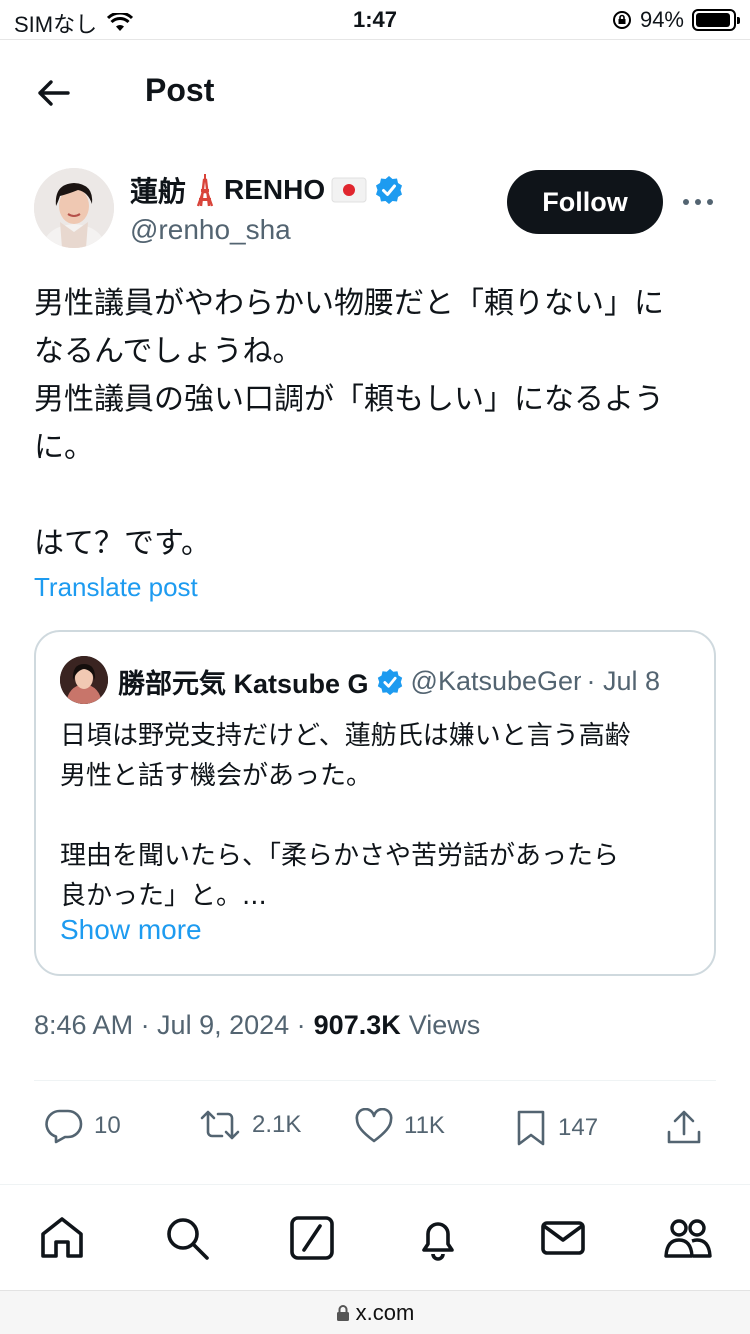 The image size is (750, 1334). What do you see at coordinates (220, 1125) in the screenshot?
I see `repost-icon` at bounding box center [220, 1125].